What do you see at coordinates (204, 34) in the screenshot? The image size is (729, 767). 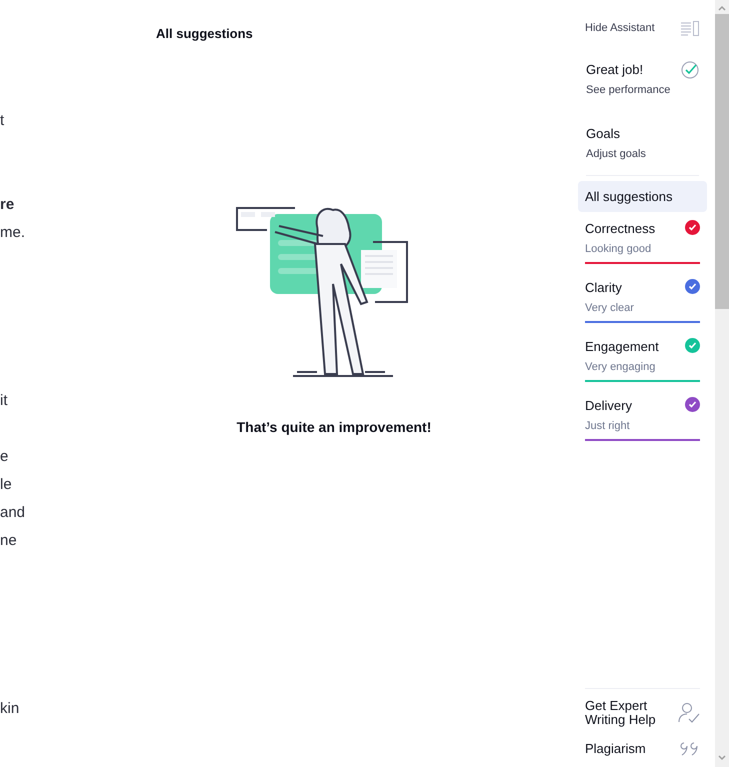 I see `panel-title: All suggestions` at bounding box center [204, 34].